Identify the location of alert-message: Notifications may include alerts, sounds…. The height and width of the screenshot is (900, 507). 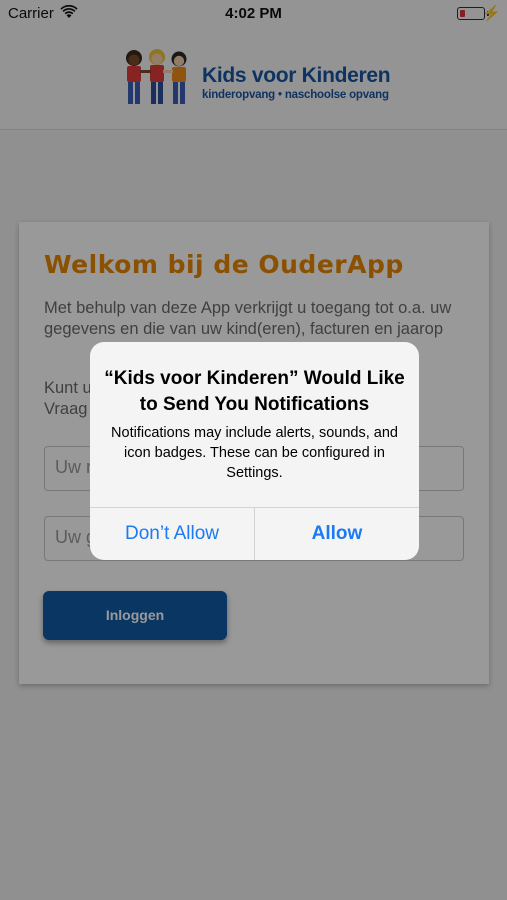
(254, 453).